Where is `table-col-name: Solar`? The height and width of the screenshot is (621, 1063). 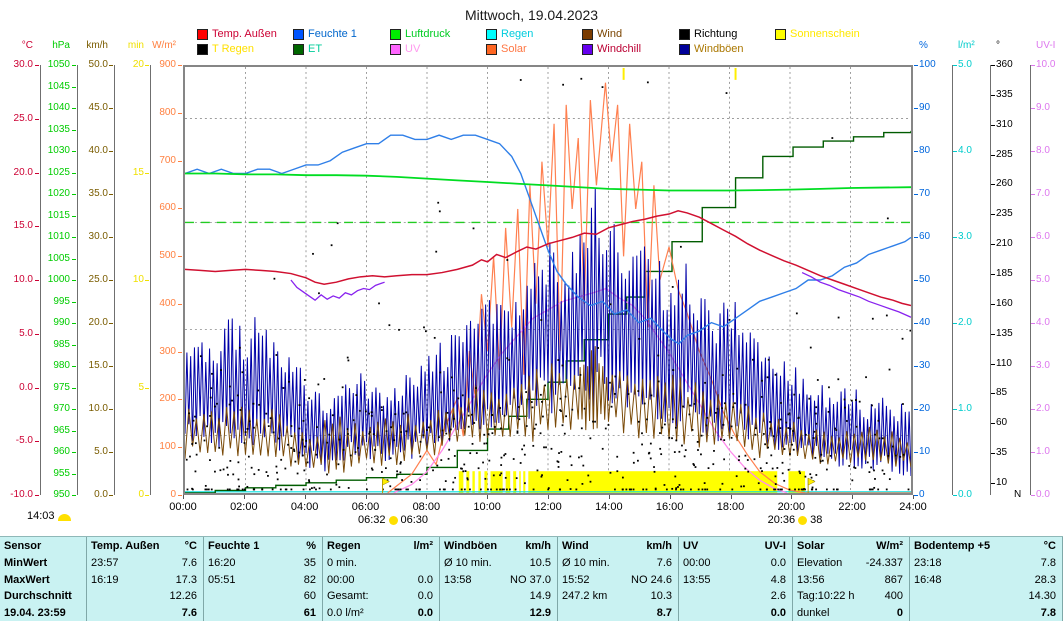 table-col-name: Solar is located at coordinates (811, 546).